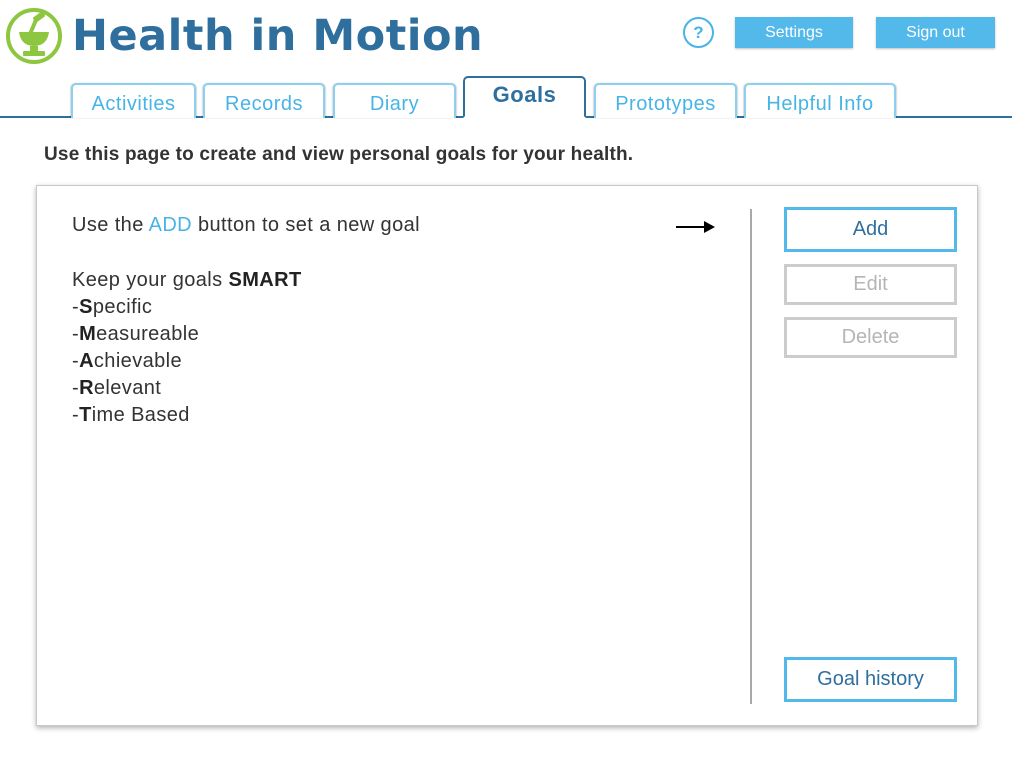  I want to click on smart-rest: pecific, so click(122, 307).